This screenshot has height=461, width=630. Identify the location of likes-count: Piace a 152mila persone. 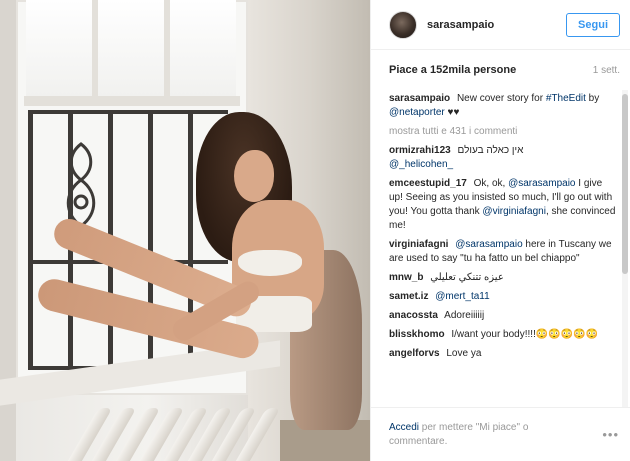
(452, 70).